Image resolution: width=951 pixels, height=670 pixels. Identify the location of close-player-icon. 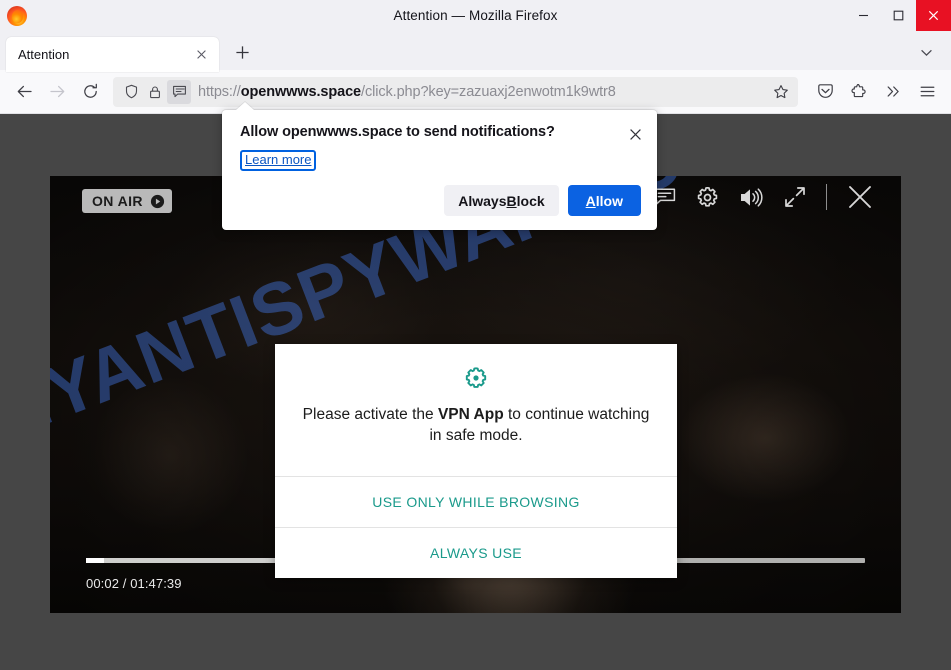
(860, 197).